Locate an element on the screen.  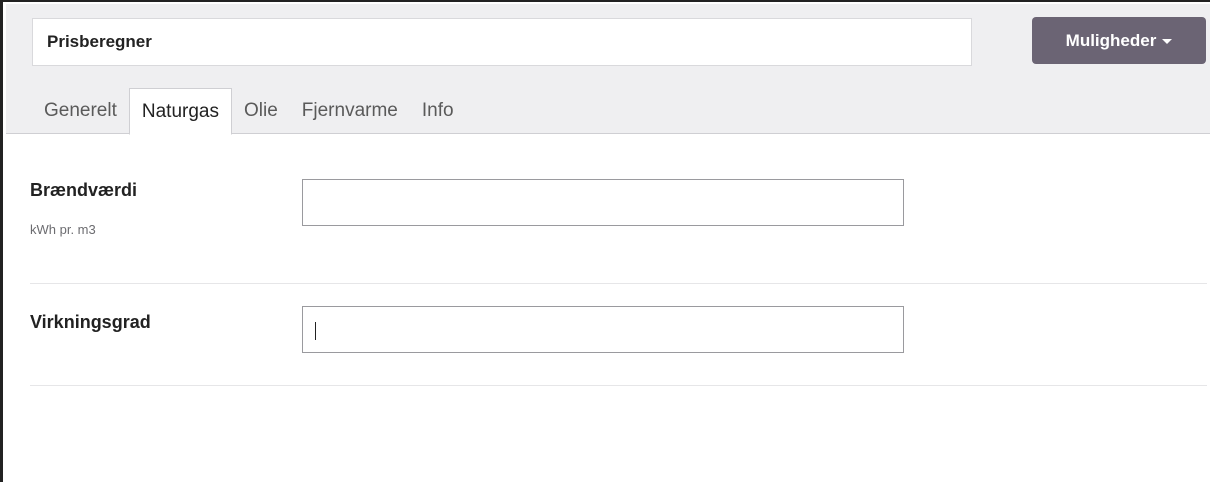
caret-down-icon is located at coordinates (1167, 42).